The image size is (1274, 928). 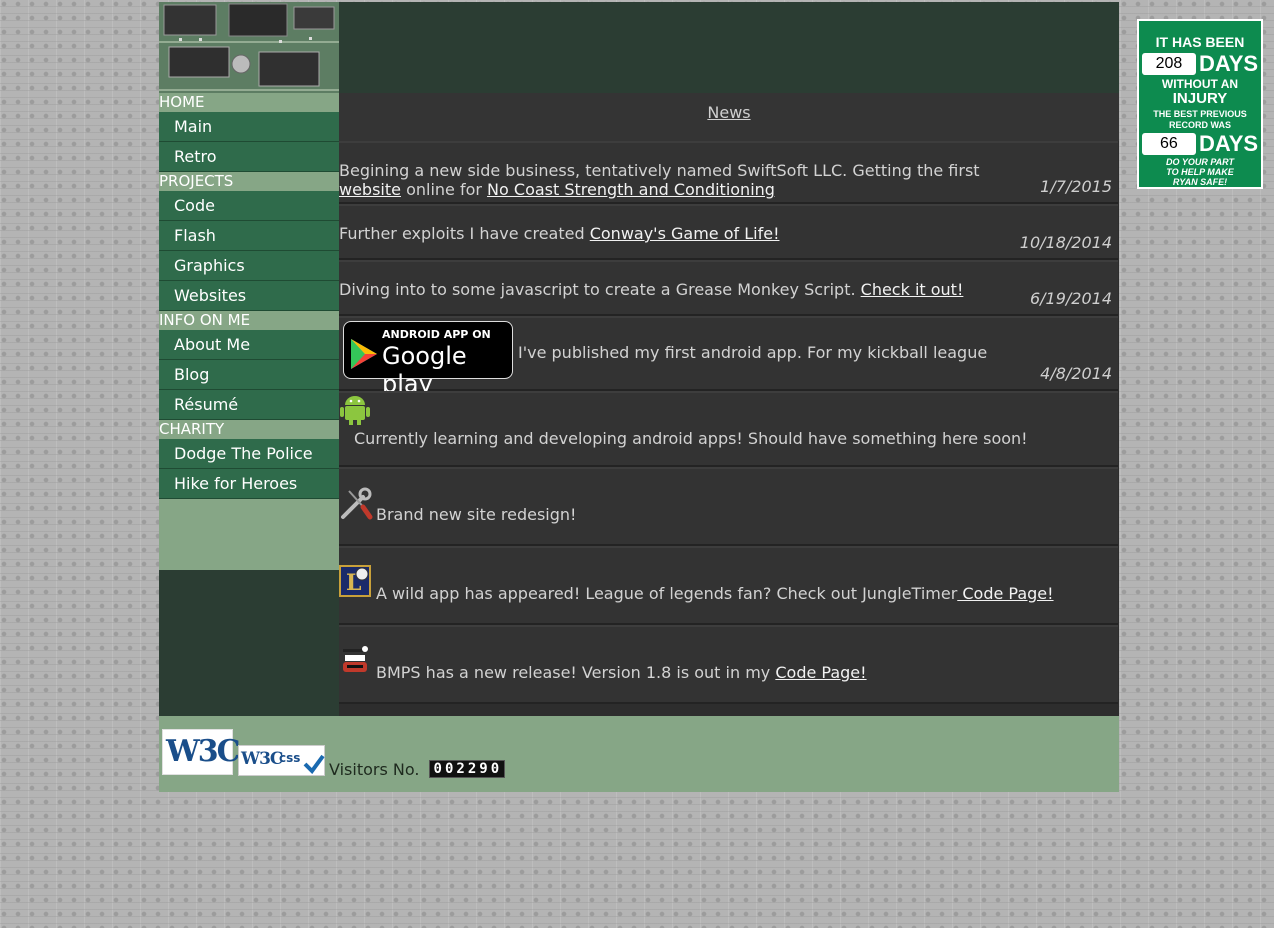 What do you see at coordinates (374, 769) in the screenshot?
I see `visitors-label: Visitors No.` at bounding box center [374, 769].